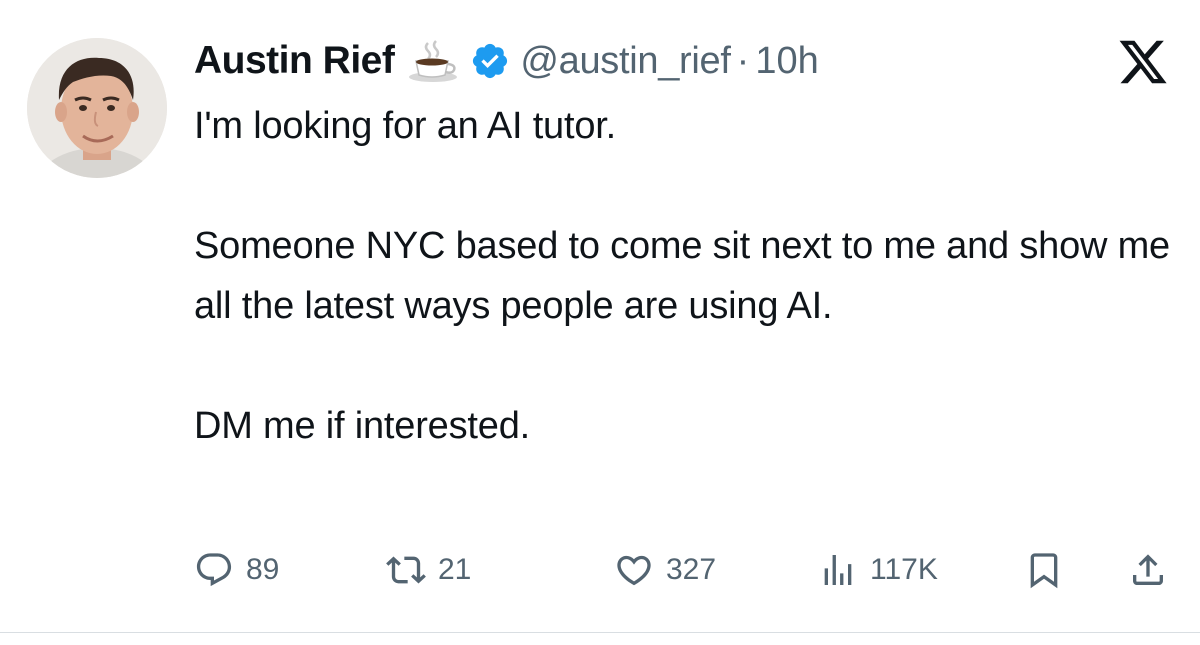  I want to click on share-icon, so click(1148, 569).